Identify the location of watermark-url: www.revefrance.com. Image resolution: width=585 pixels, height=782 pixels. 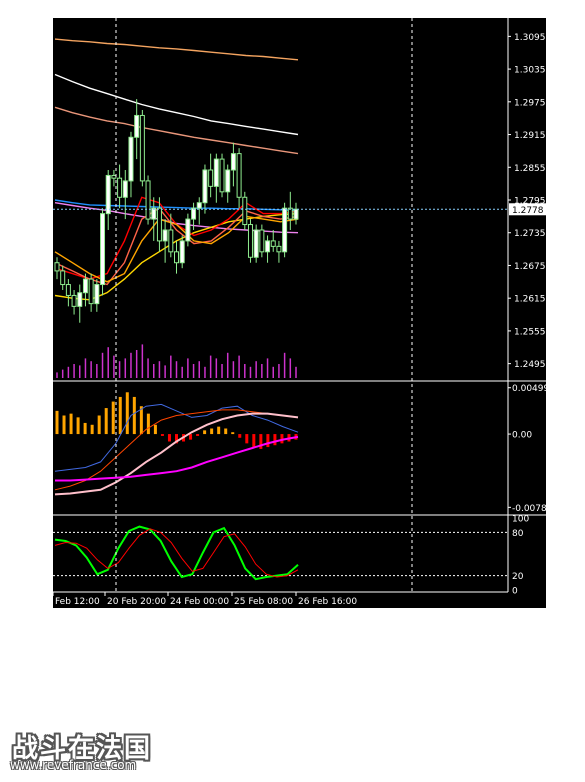
(73, 765).